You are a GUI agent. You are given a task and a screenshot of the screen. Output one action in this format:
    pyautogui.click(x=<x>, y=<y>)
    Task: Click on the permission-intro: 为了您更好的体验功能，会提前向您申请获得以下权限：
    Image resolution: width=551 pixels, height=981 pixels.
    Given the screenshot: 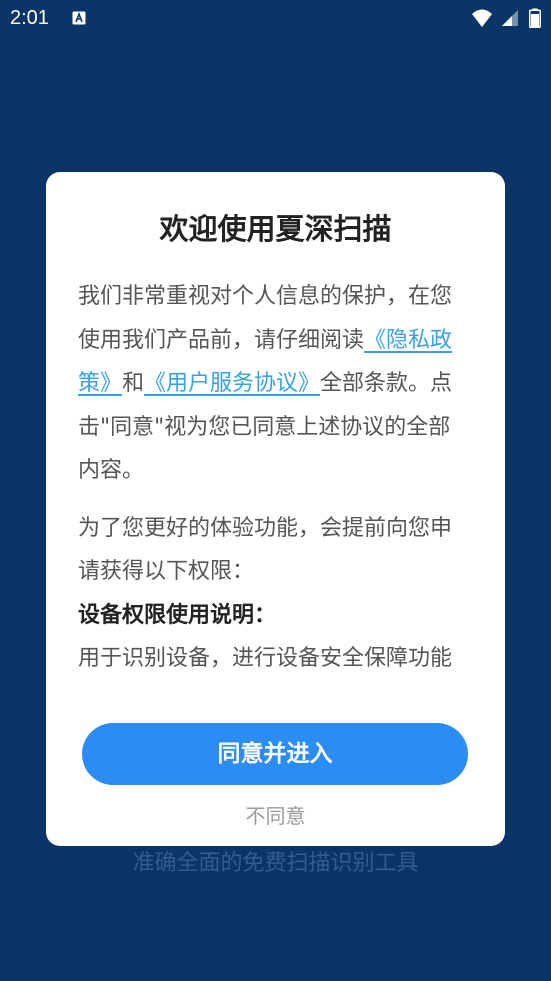 What is the action you would take?
    pyautogui.click(x=265, y=550)
    